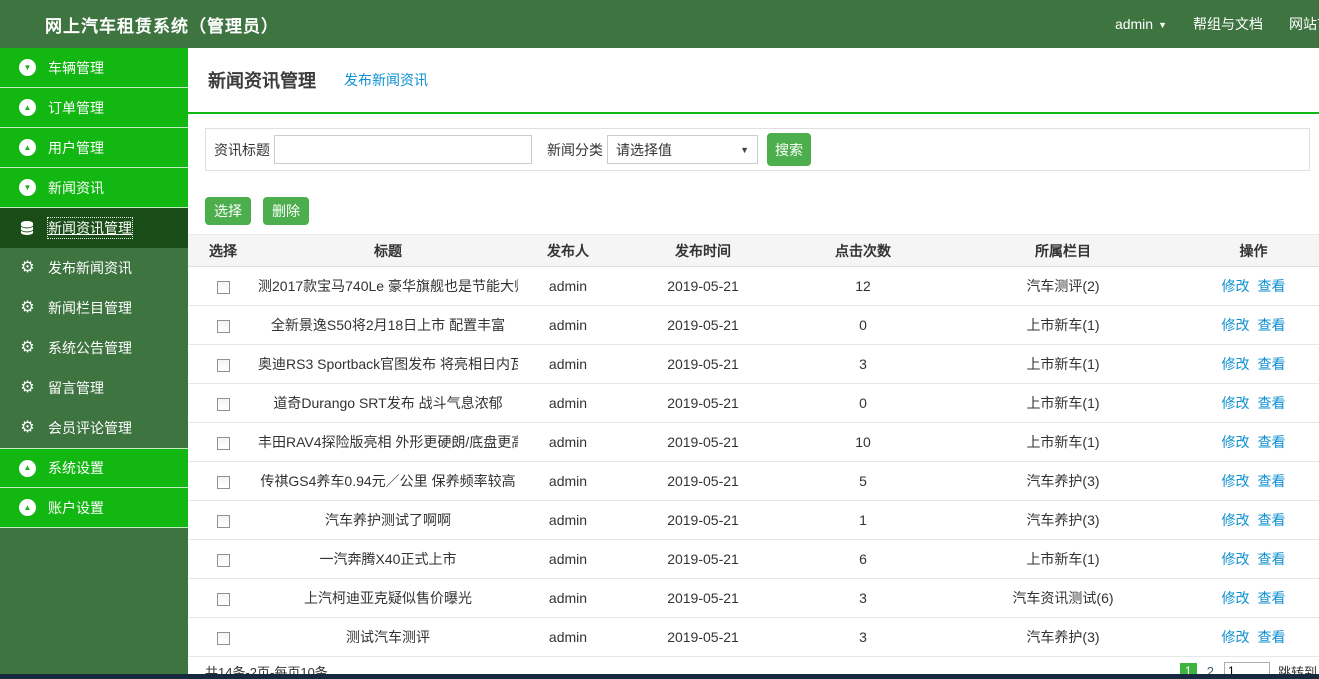  What do you see at coordinates (94, 388) in the screenshot?
I see `sidebar-item-message-mgmt: ⚙ 留言管理` at bounding box center [94, 388].